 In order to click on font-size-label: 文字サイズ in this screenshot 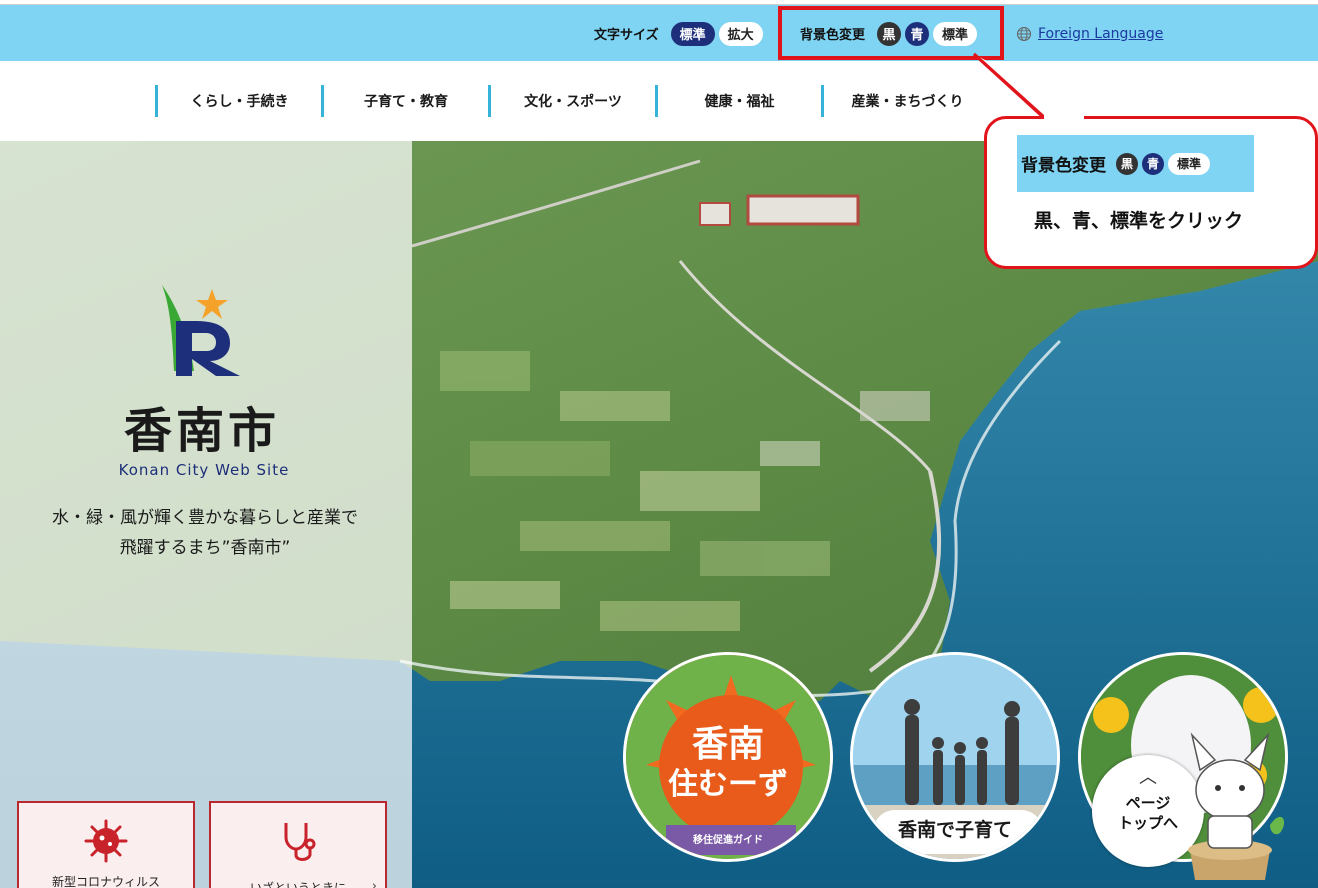, I will do `click(626, 35)`.